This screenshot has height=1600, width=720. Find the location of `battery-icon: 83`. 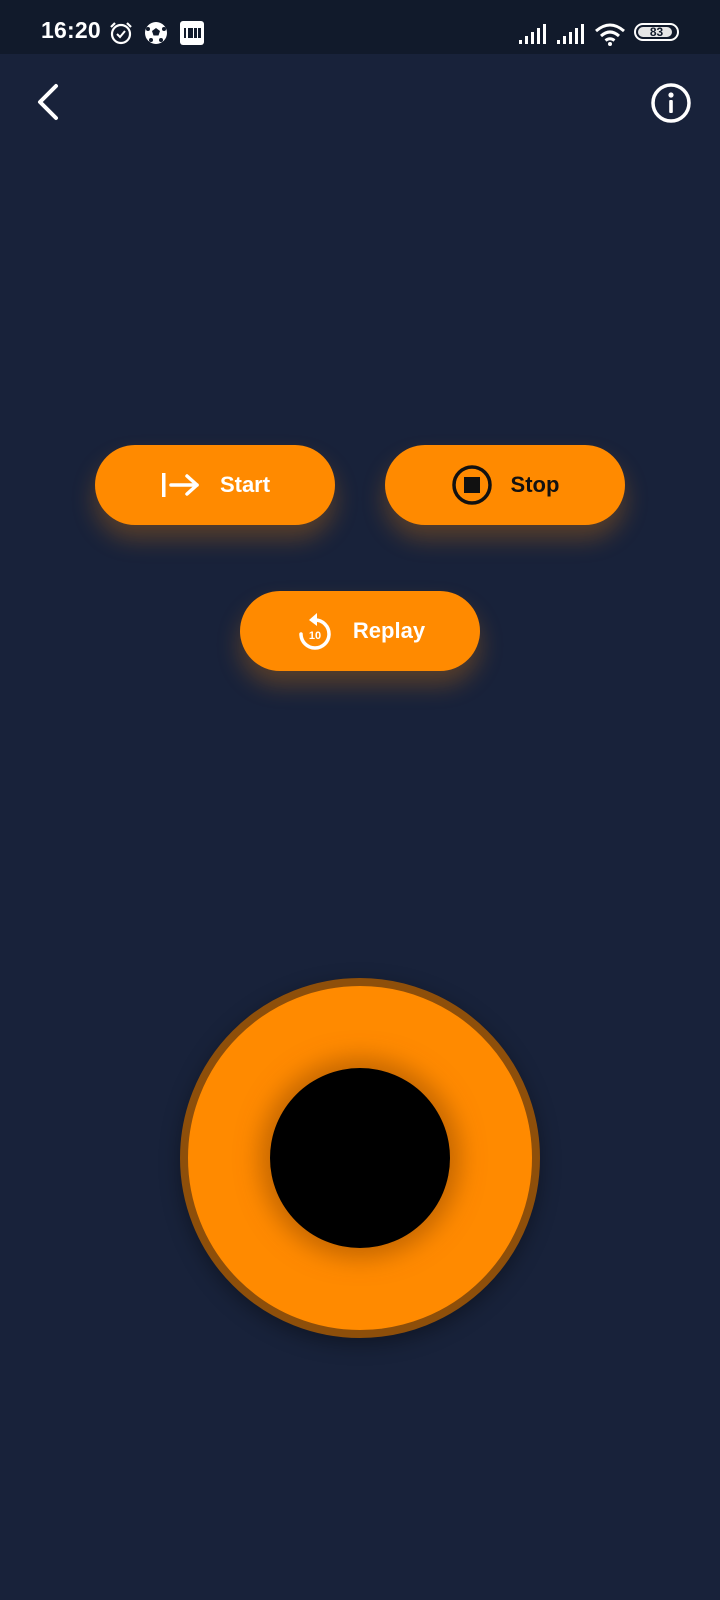

battery-icon: 83 is located at coordinates (656, 32).